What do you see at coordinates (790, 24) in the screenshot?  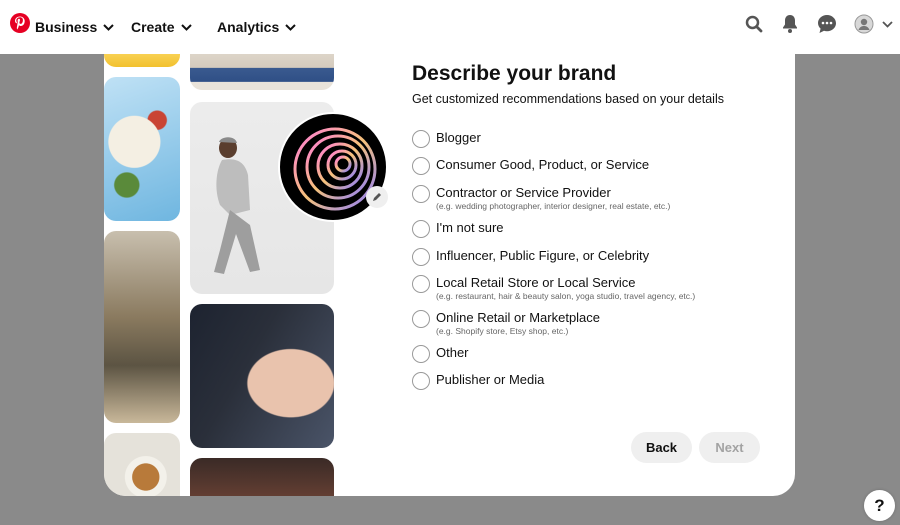 I see `bell-icon` at bounding box center [790, 24].